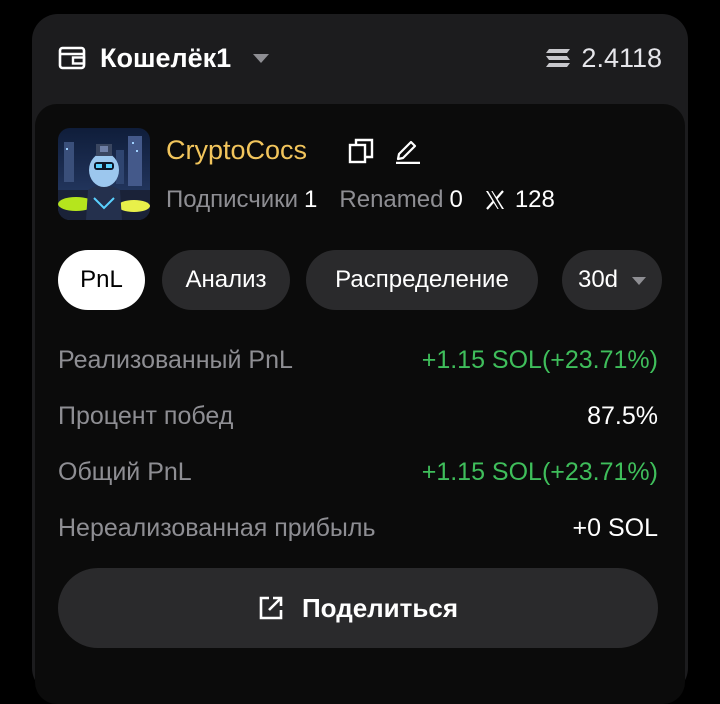  Describe the element at coordinates (558, 58) in the screenshot. I see `solana-icon` at that location.